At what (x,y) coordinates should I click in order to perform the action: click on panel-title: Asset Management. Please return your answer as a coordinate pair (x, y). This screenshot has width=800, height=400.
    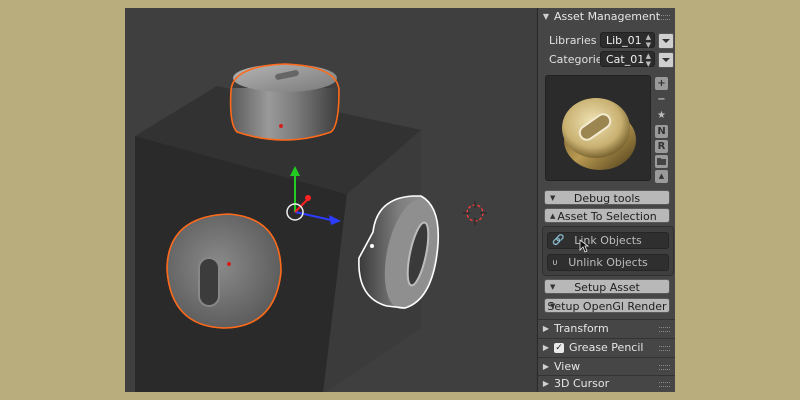
    Looking at the image, I should click on (607, 16).